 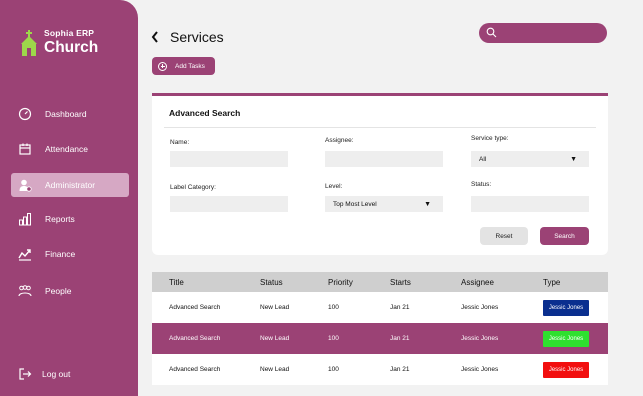 I want to click on logout-icon, so click(x=25, y=374).